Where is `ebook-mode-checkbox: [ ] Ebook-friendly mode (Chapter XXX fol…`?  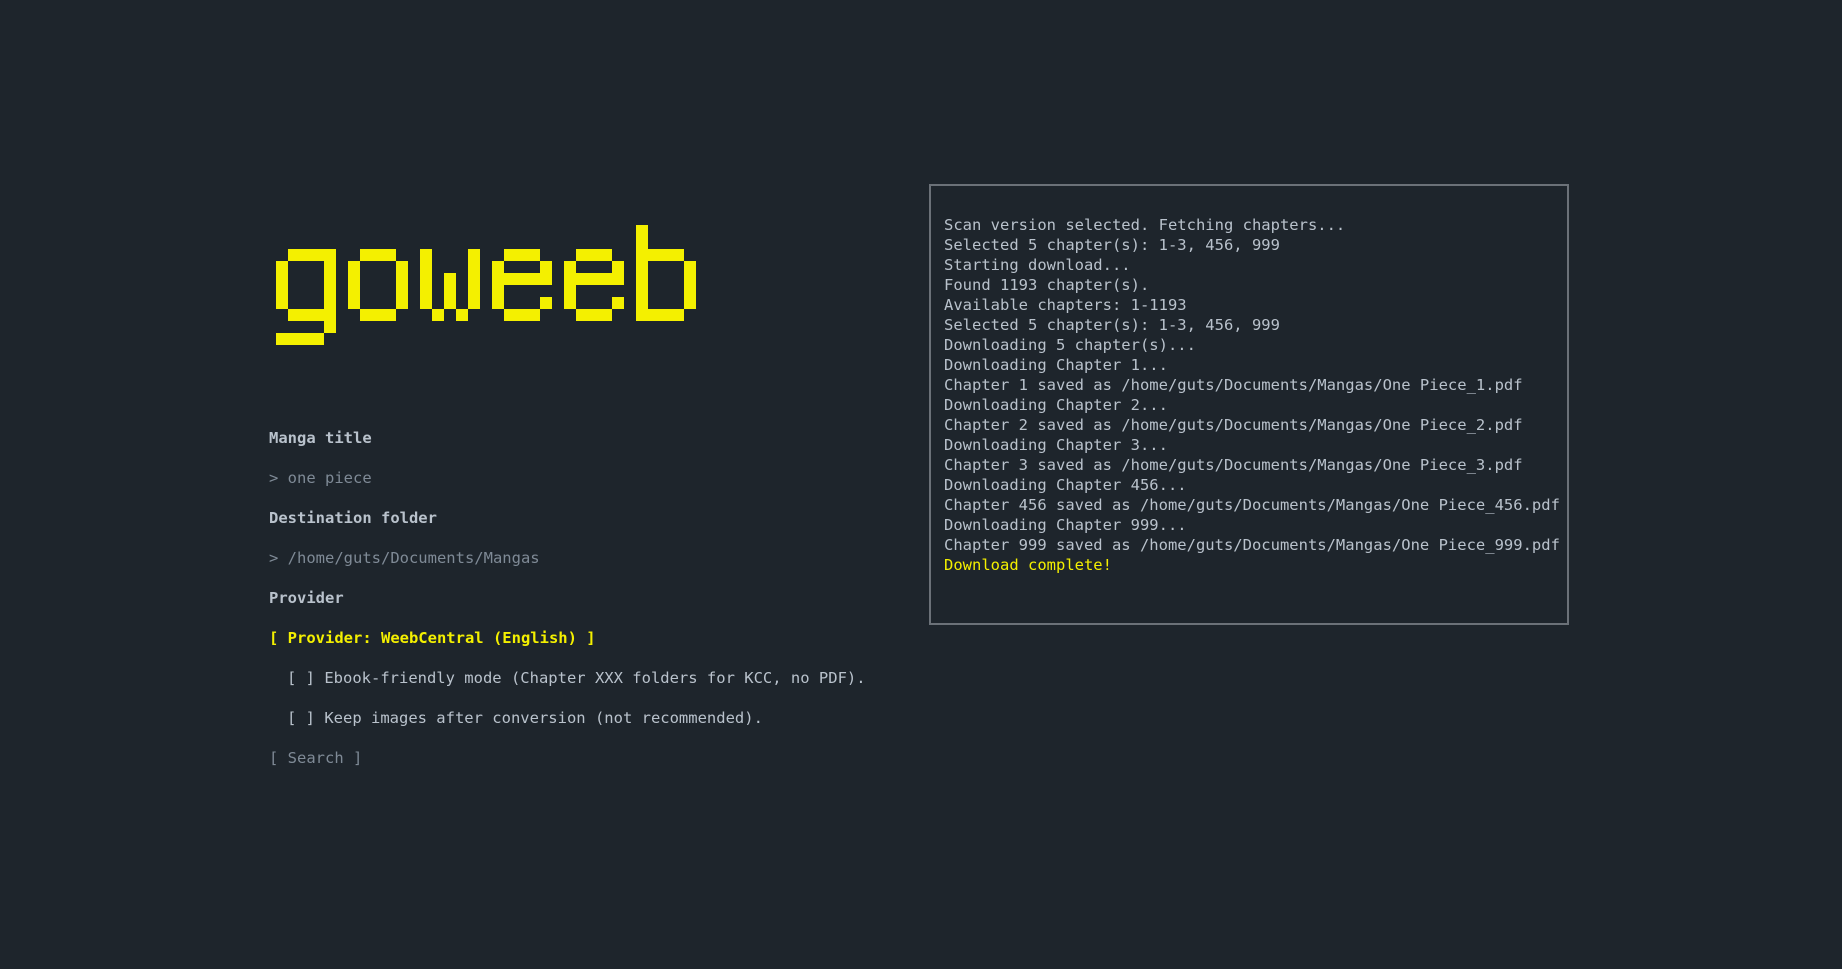 ebook-mode-checkbox: [ ] Ebook-friendly mode (Chapter XXX fol… is located at coordinates (576, 678).